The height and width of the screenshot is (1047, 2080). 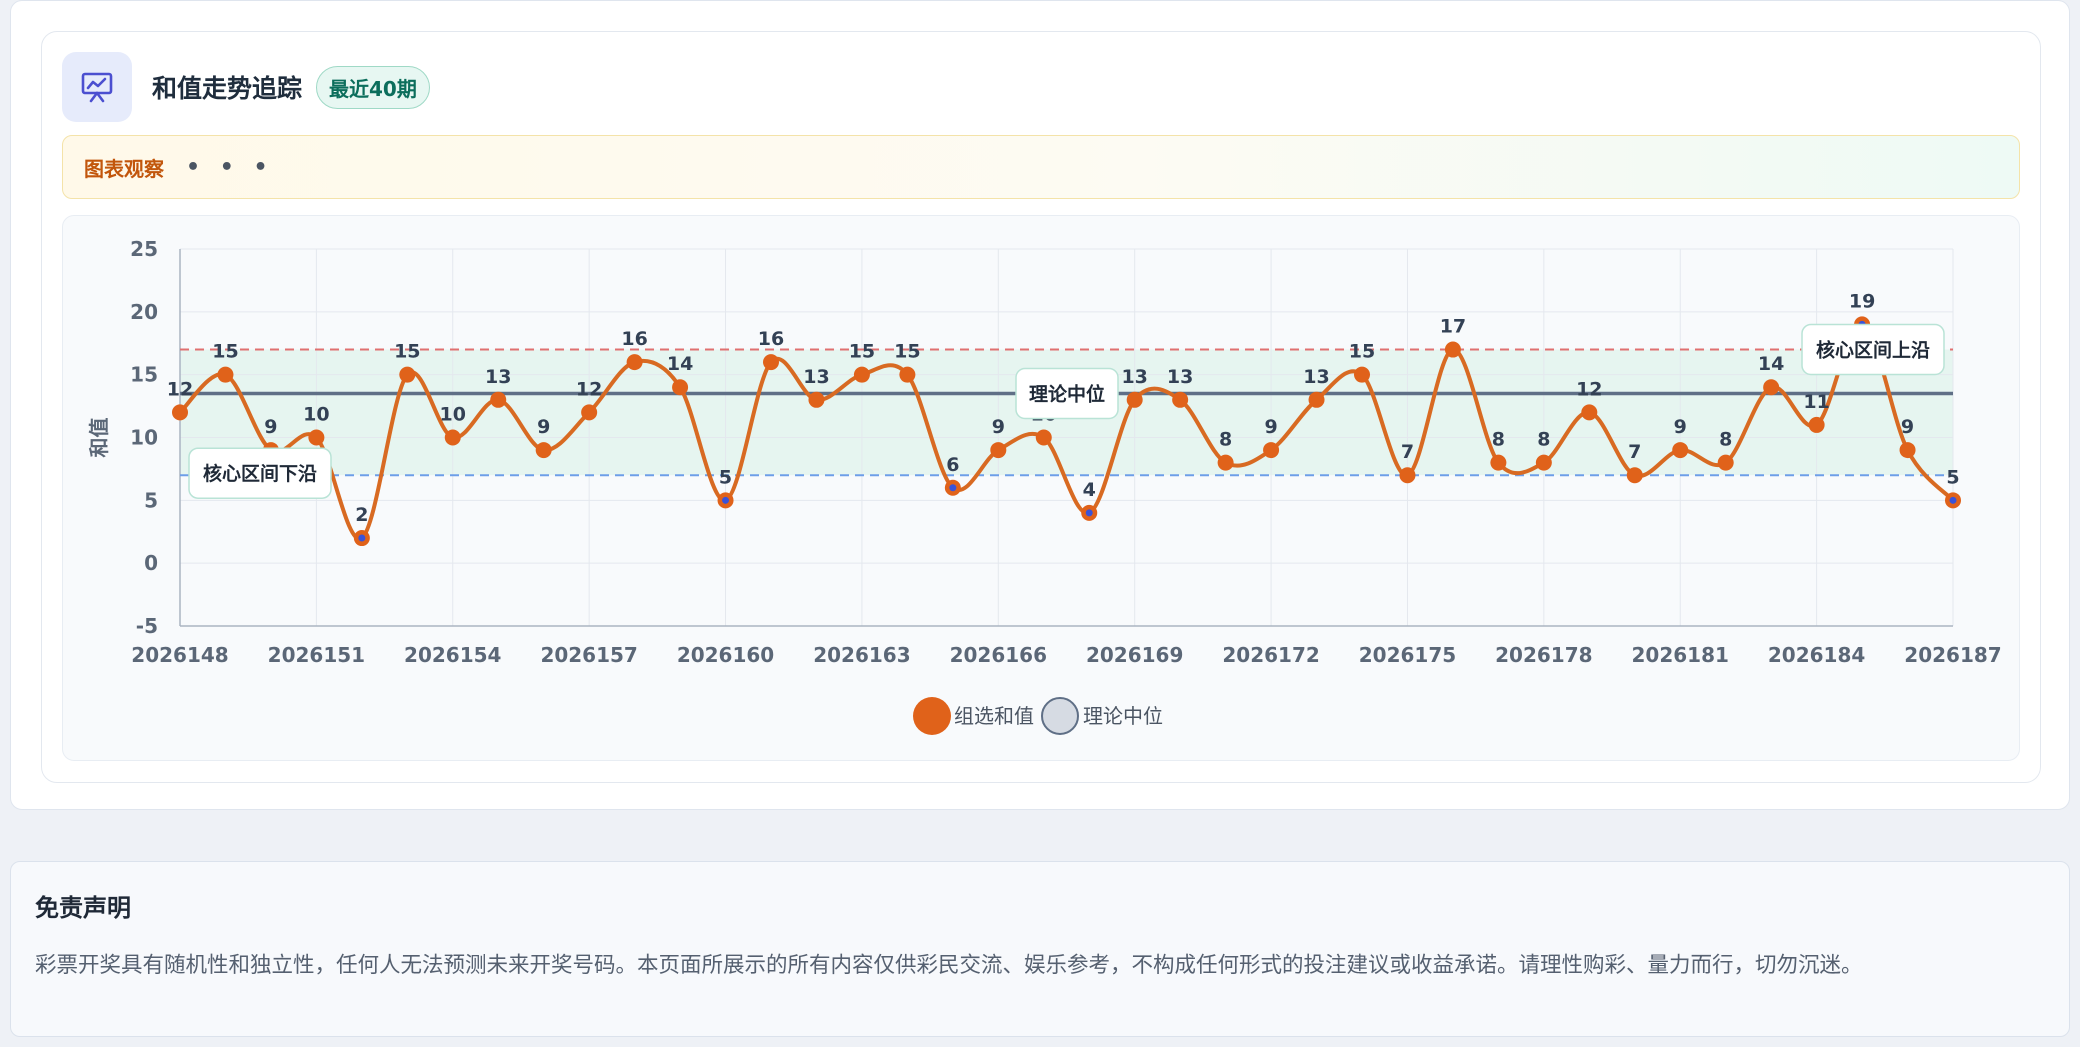 I want to click on x-tick-label: 2026154, so click(x=452, y=655).